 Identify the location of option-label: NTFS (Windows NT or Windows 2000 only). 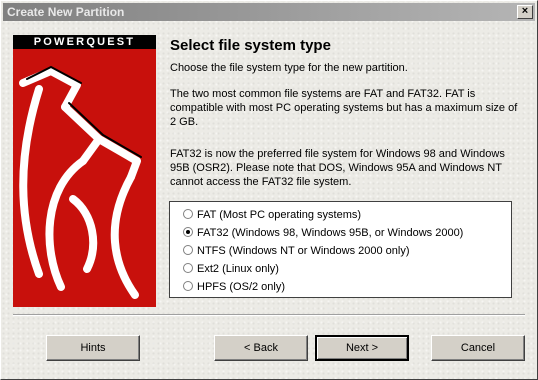
(303, 251).